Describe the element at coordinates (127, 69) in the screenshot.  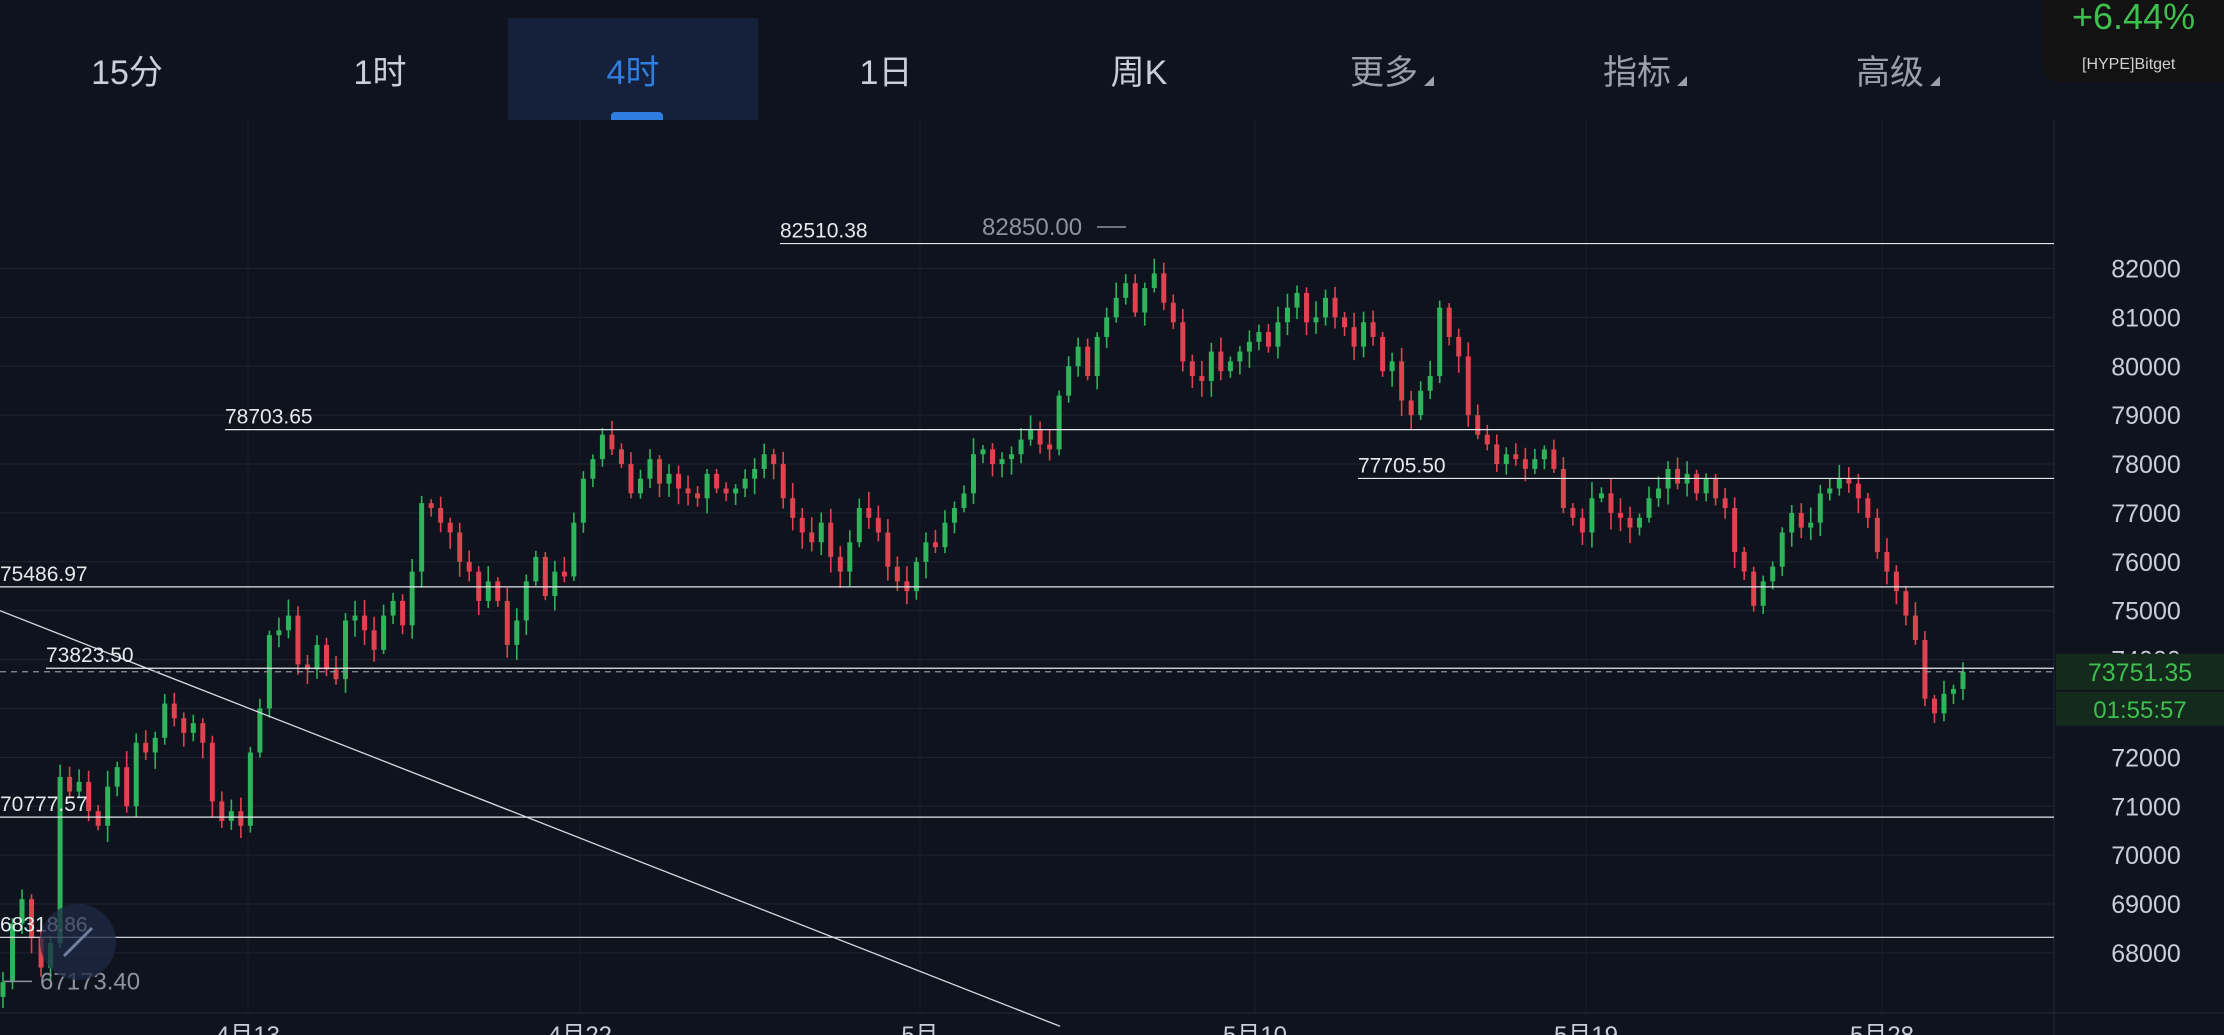
I see `tab-0: 15分` at that location.